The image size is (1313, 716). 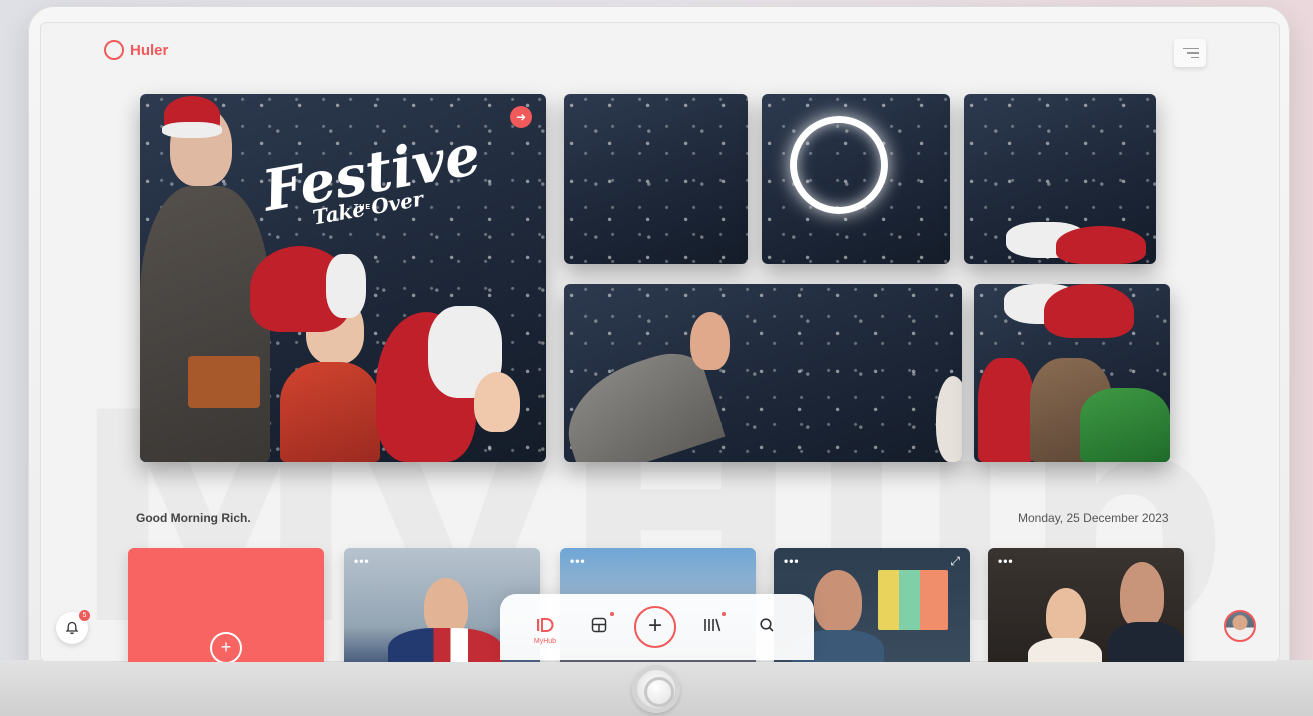 I want to click on greeting-text: Good Morning Rich., so click(x=193, y=518).